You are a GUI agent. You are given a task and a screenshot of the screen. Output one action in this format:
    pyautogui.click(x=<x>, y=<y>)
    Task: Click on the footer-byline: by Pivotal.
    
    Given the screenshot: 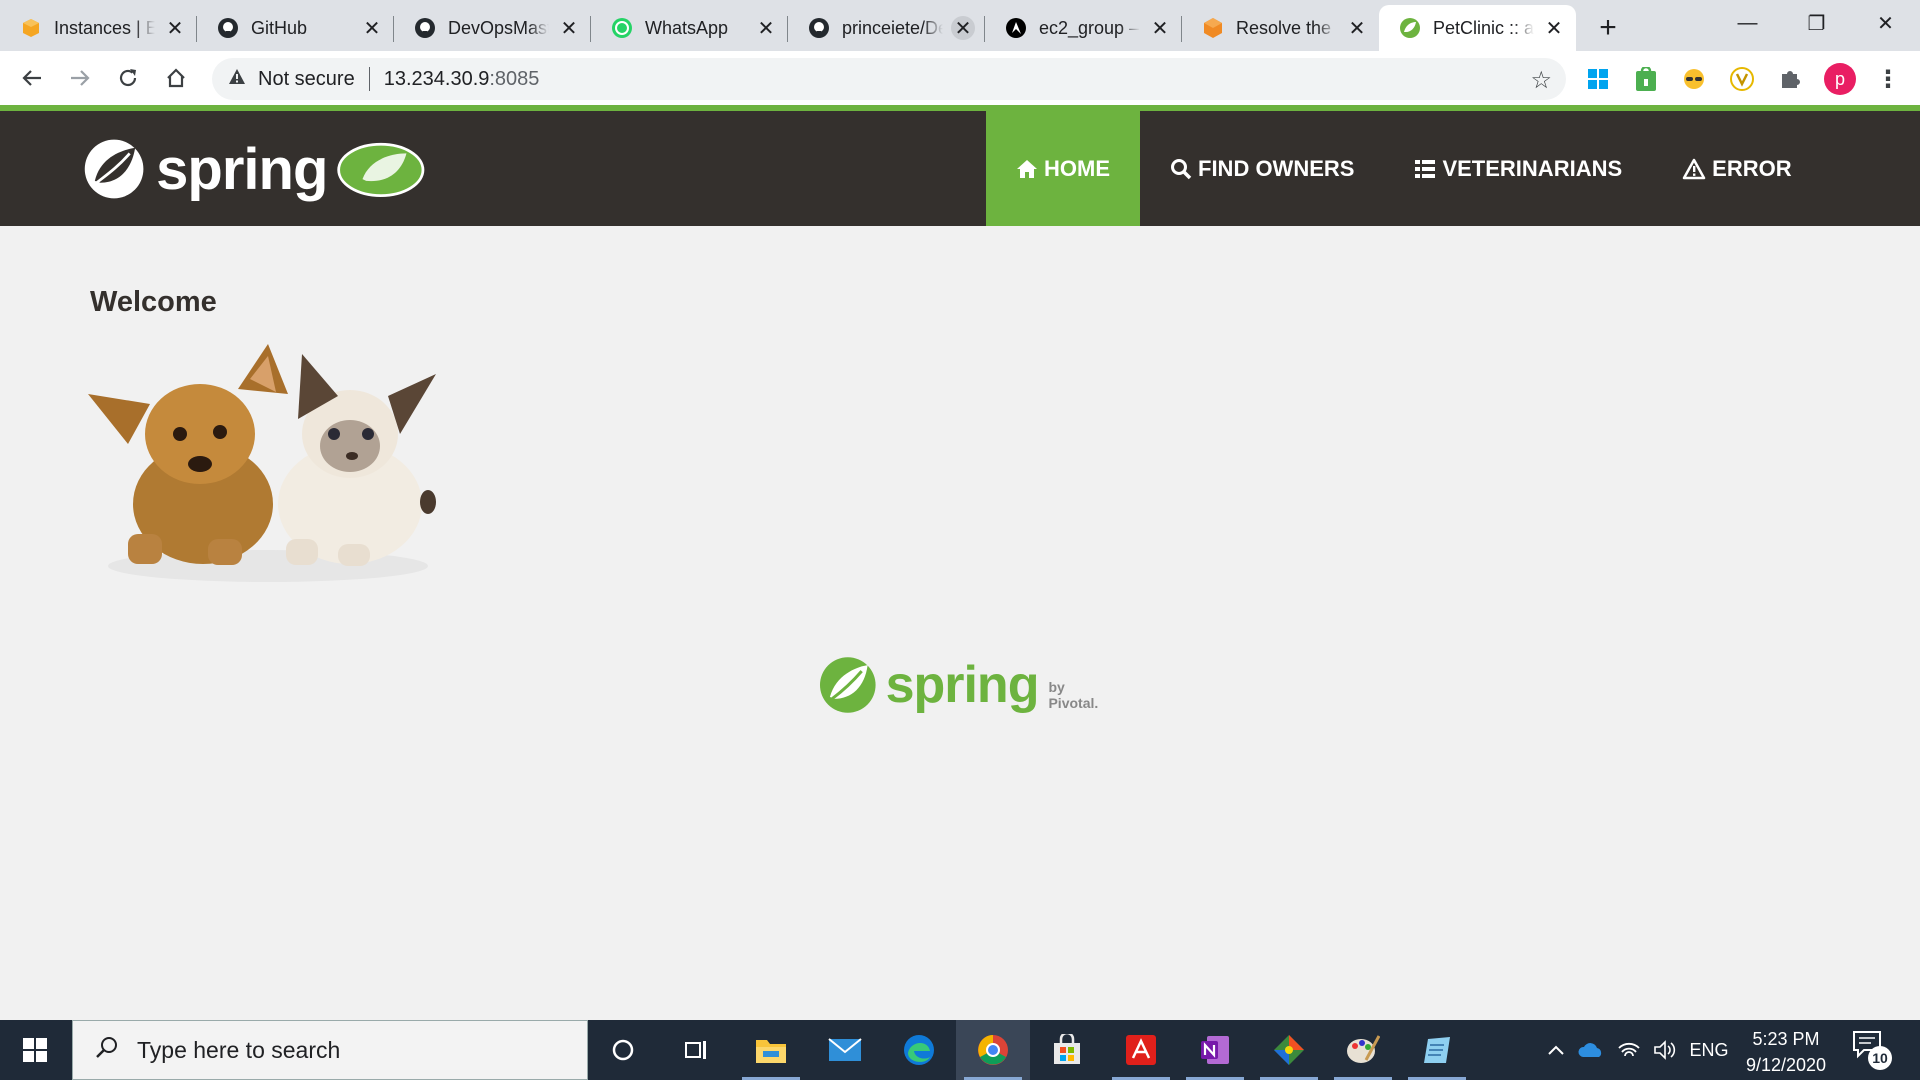 What is the action you would take?
    pyautogui.click(x=1073, y=695)
    